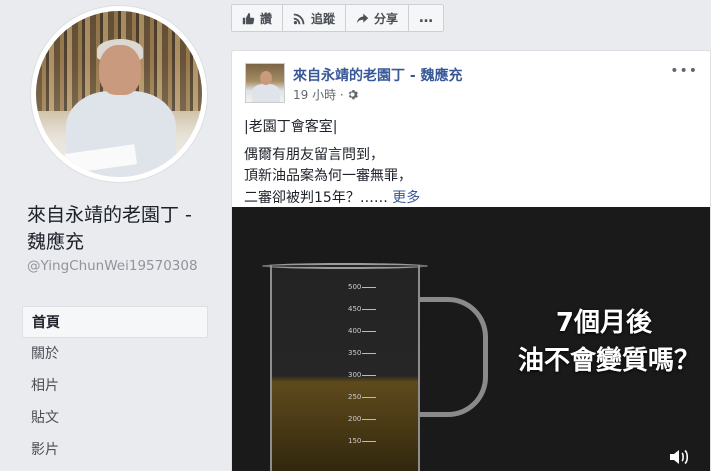  I want to click on profile-avatar, so click(119, 94).